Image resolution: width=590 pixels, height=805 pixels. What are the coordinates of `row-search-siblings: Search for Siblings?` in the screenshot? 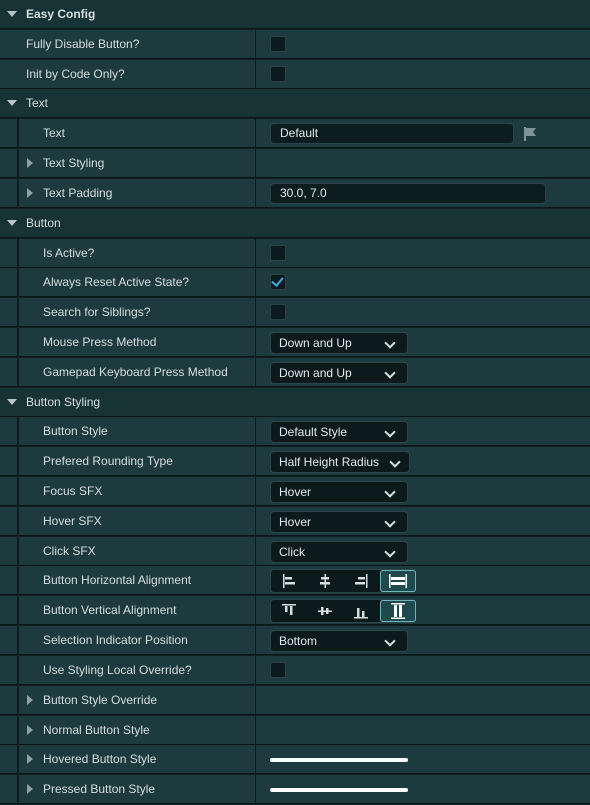 It's located at (295, 312).